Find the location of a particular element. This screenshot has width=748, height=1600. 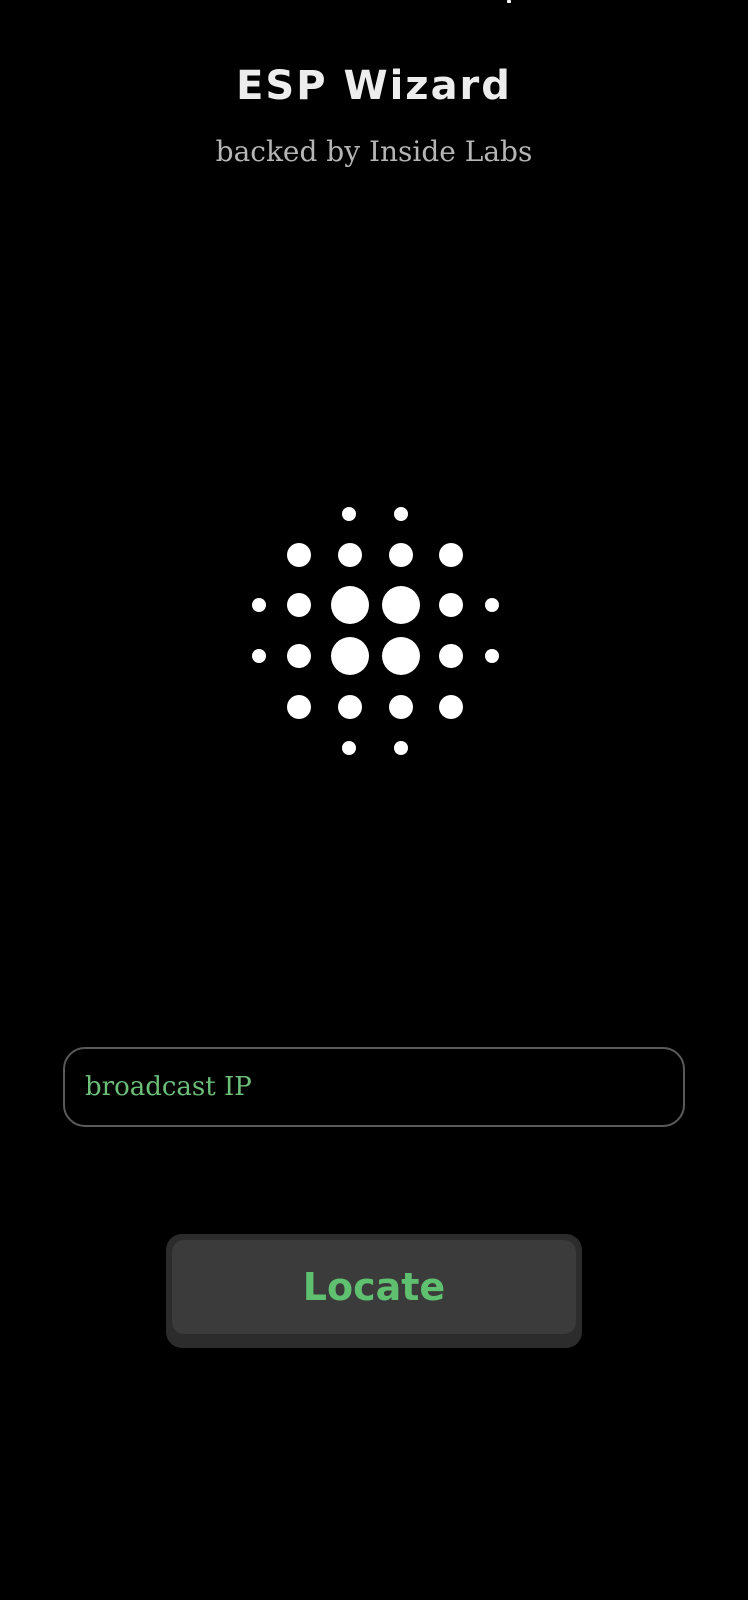

broadcast-ip-field is located at coordinates (374, 1087).